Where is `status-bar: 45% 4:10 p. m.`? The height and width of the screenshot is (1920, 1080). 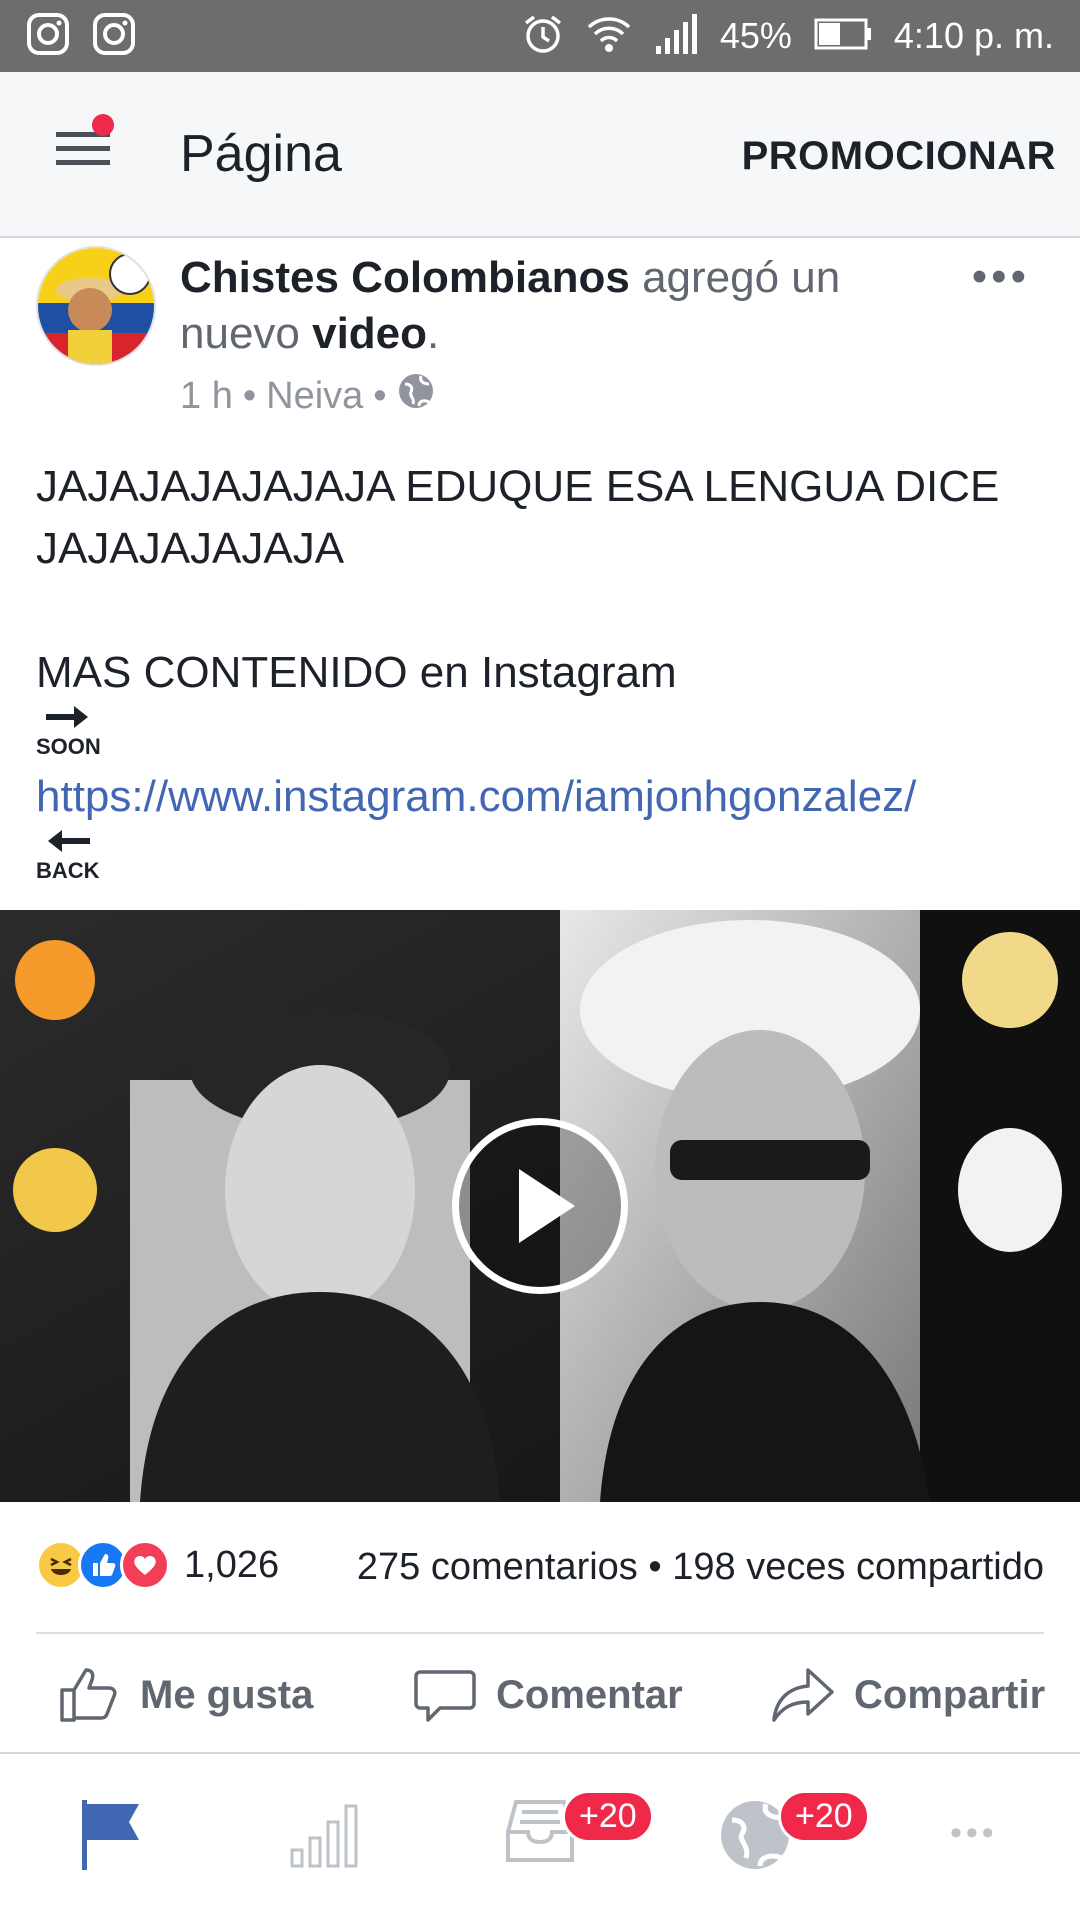
status-bar: 45% 4:10 p. m. is located at coordinates (540, 36).